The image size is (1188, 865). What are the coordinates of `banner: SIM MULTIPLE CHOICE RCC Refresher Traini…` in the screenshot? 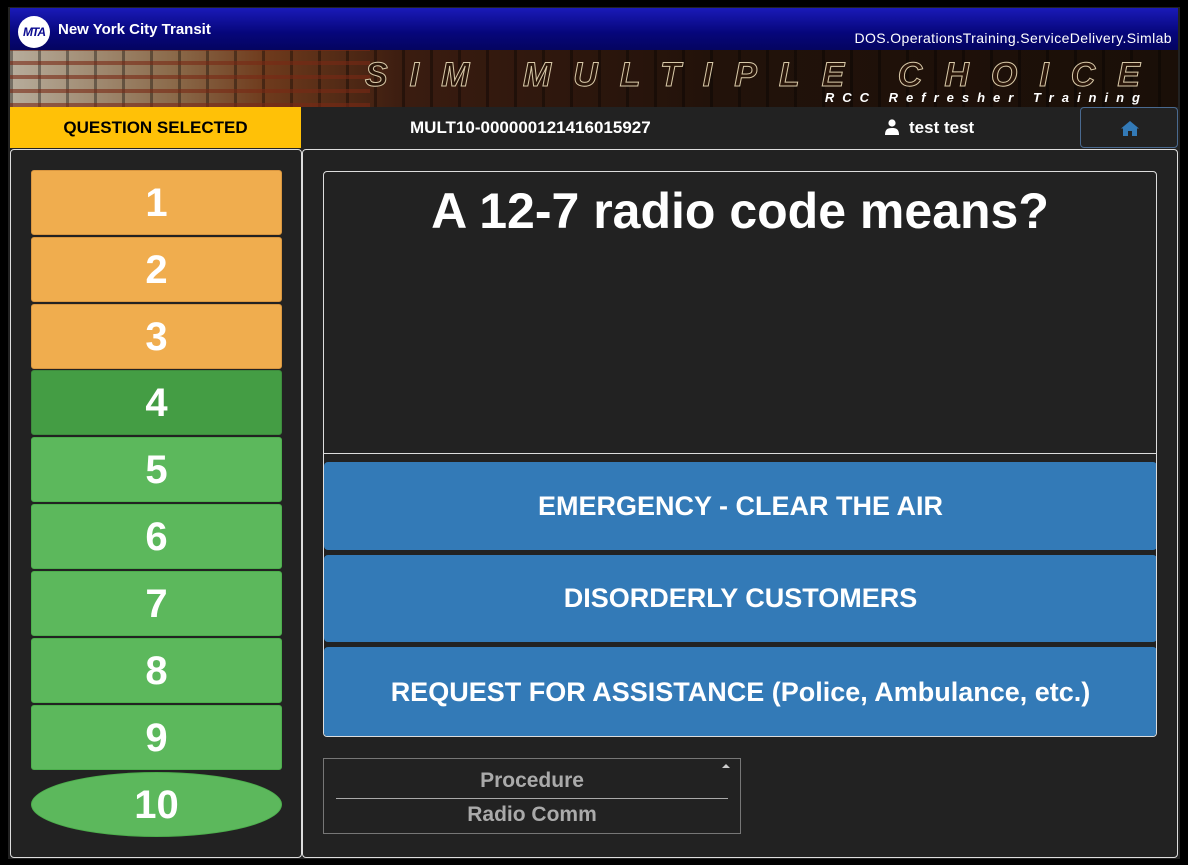 It's located at (594, 78).